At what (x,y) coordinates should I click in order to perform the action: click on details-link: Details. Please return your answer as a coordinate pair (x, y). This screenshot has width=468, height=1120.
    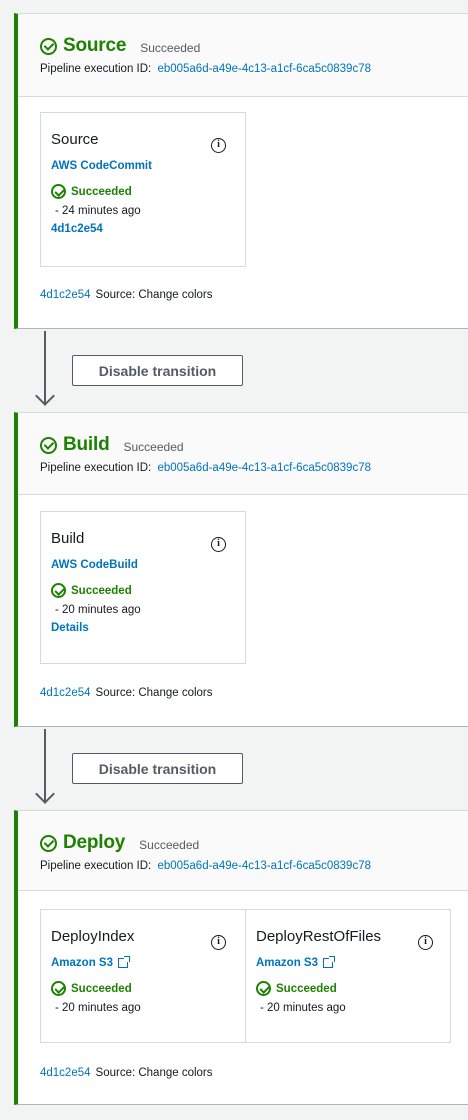
    Looking at the image, I should click on (143, 628).